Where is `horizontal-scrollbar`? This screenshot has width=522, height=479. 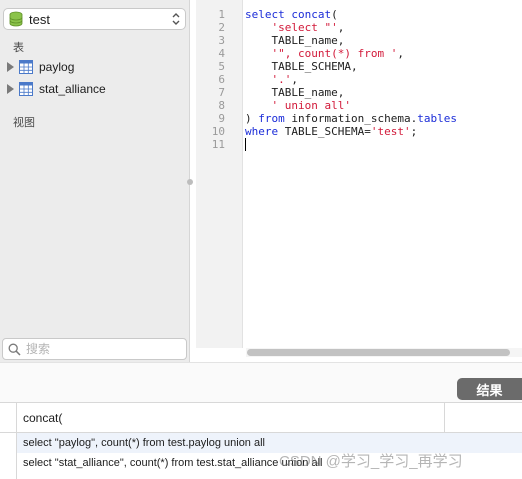
horizontal-scrollbar is located at coordinates (384, 352).